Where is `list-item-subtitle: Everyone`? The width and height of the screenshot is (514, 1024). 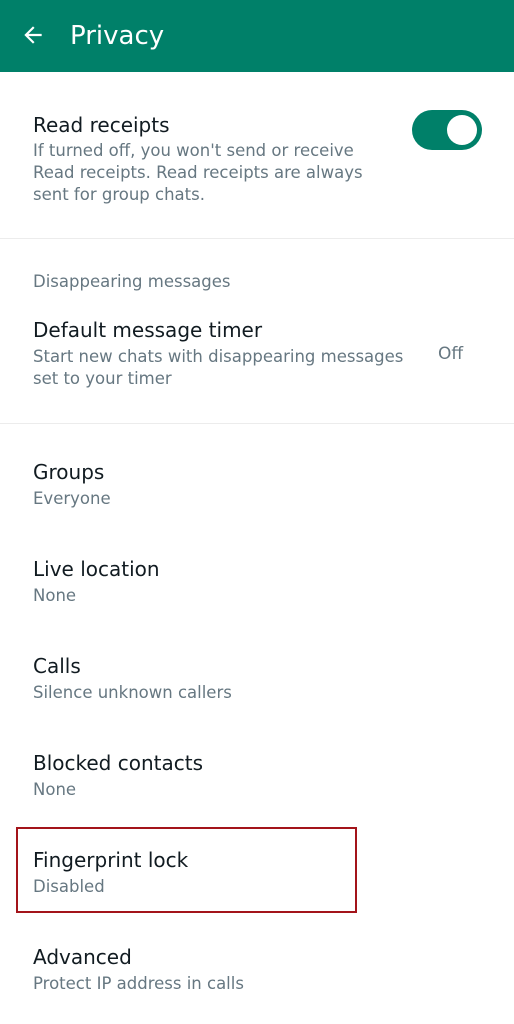 list-item-subtitle: Everyone is located at coordinates (72, 498).